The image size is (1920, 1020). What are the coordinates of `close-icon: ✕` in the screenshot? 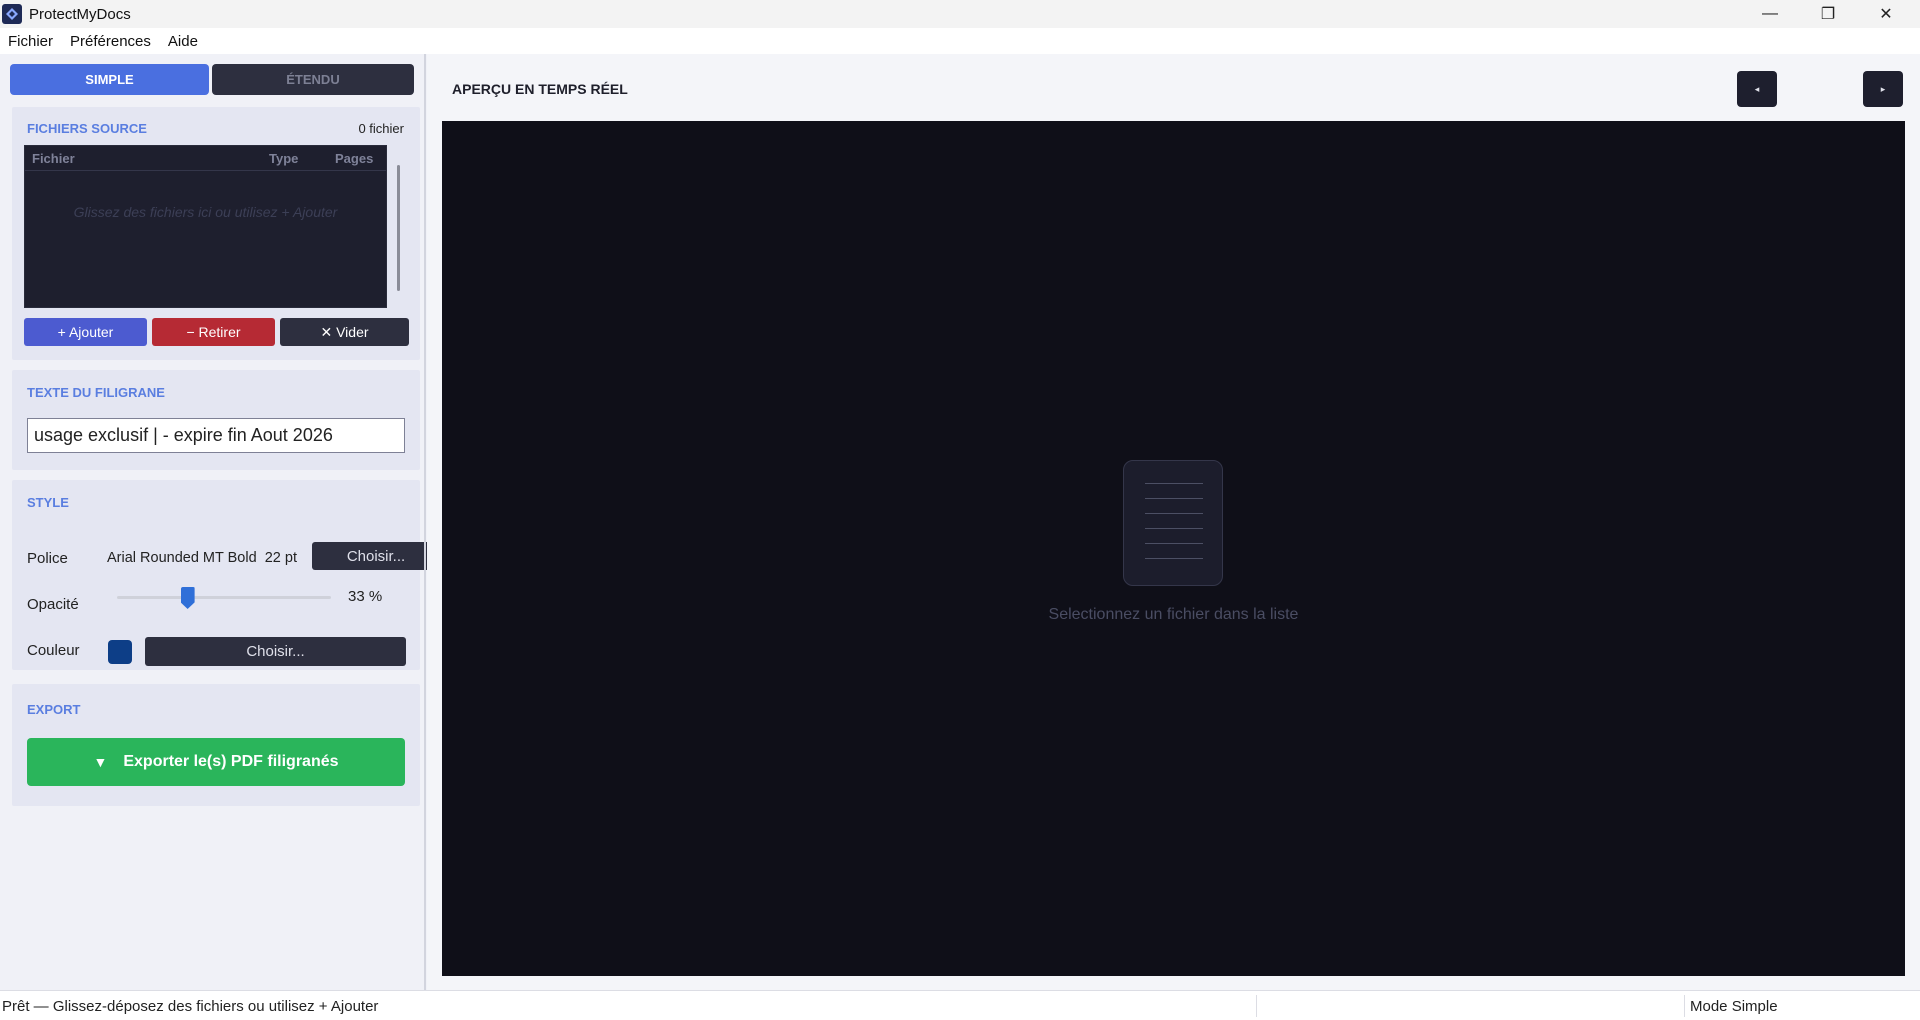 It's located at (1886, 14).